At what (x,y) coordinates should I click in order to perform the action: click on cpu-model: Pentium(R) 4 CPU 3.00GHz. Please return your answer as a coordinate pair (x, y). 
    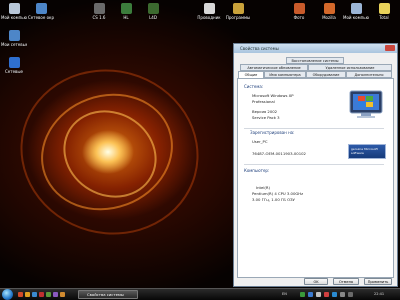
    Looking at the image, I should click on (278, 193).